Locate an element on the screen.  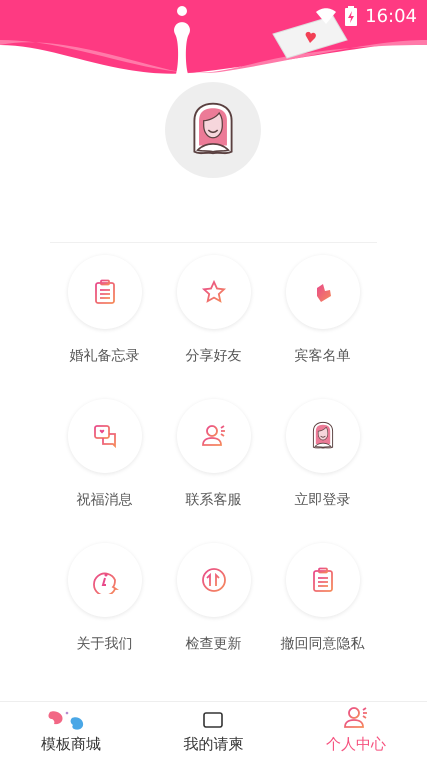
wifi-icon is located at coordinates (326, 16).